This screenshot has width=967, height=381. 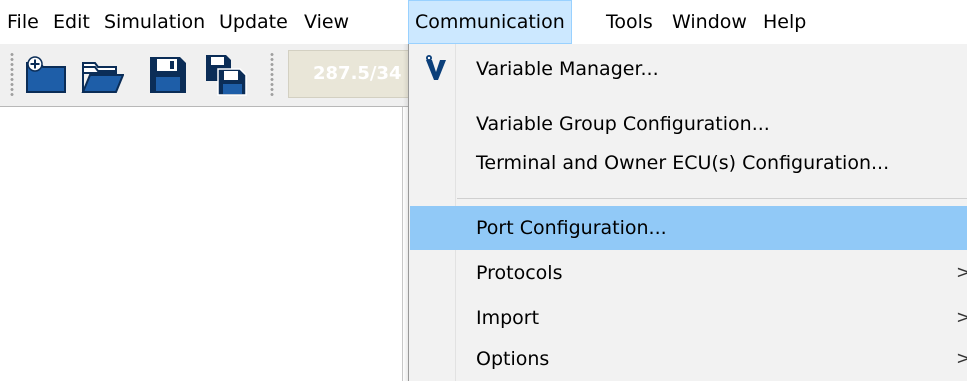 What do you see at coordinates (709, 22) in the screenshot?
I see `menu-window: Window` at bounding box center [709, 22].